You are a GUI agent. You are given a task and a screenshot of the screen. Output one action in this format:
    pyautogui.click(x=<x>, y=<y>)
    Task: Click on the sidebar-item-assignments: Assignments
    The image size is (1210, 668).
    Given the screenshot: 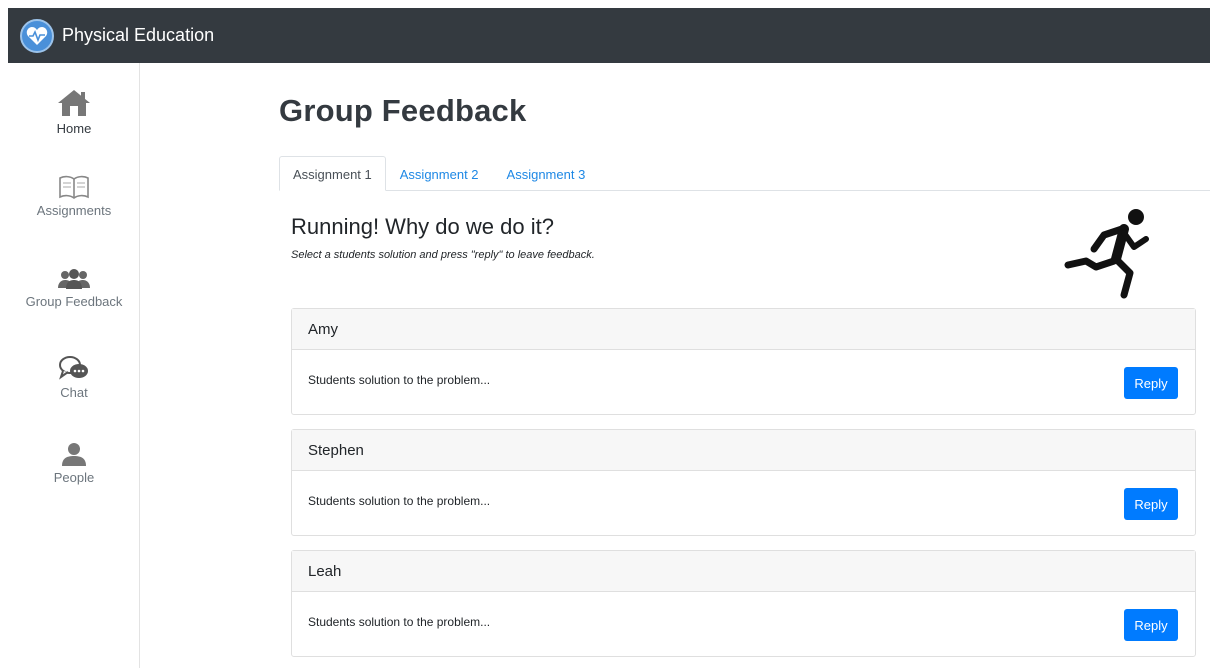 What is the action you would take?
    pyautogui.click(x=74, y=196)
    